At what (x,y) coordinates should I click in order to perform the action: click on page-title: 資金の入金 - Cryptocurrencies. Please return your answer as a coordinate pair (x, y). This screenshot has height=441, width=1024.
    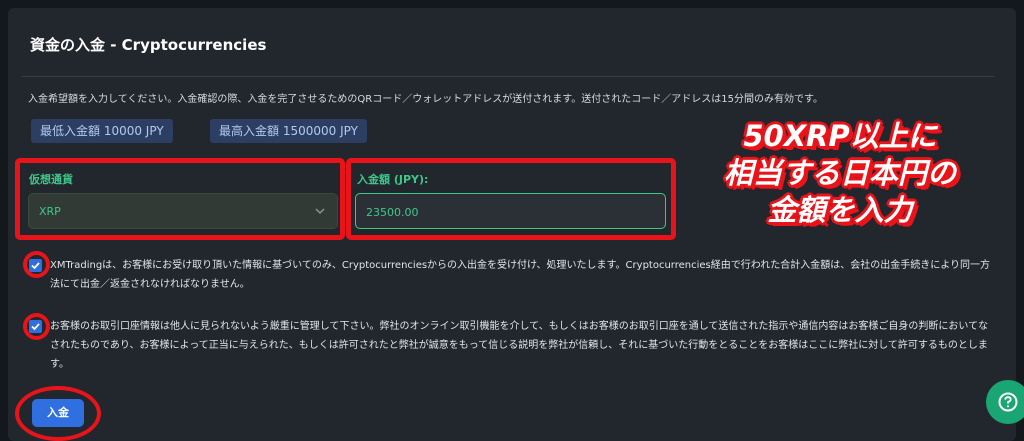
    Looking at the image, I should click on (148, 45).